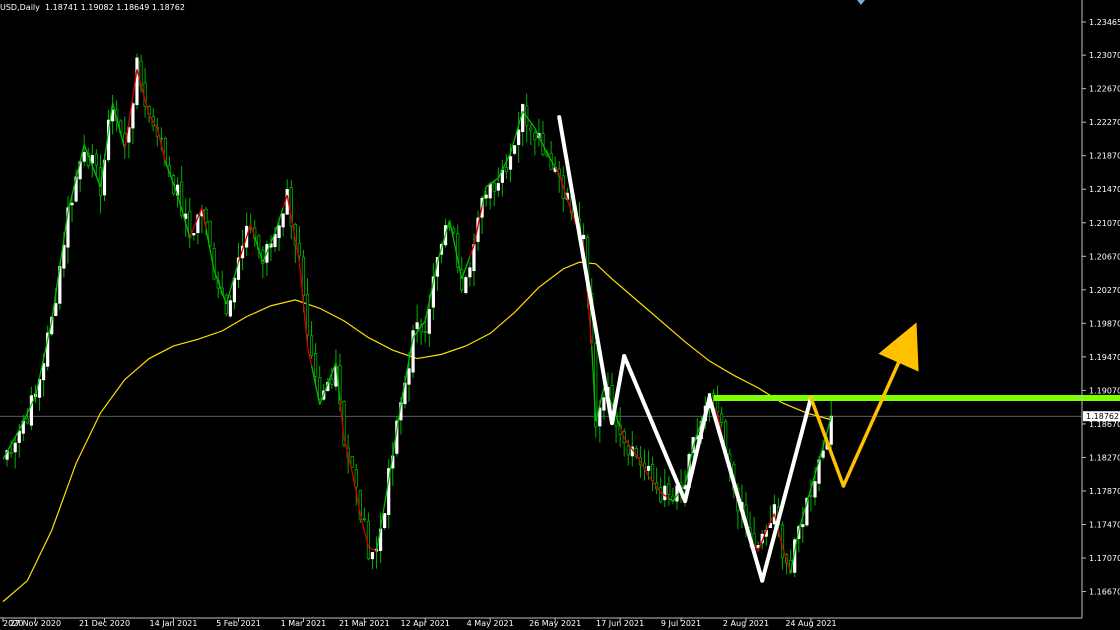 The width and height of the screenshot is (1120, 630). I want to click on x-tick-label: 17 Jun 2021, so click(620, 623).